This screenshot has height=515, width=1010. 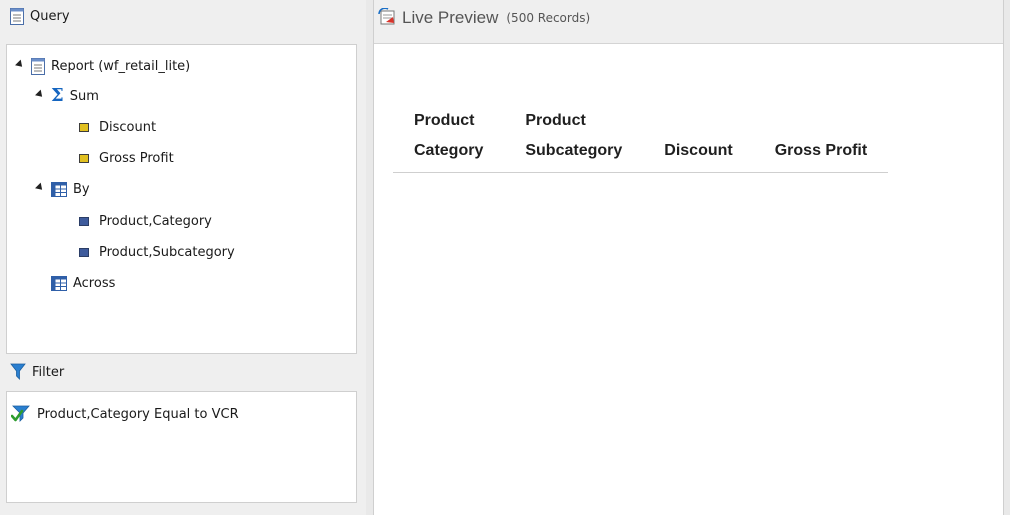 What do you see at coordinates (81, 189) in the screenshot?
I see `tree-node-by-label: By` at bounding box center [81, 189].